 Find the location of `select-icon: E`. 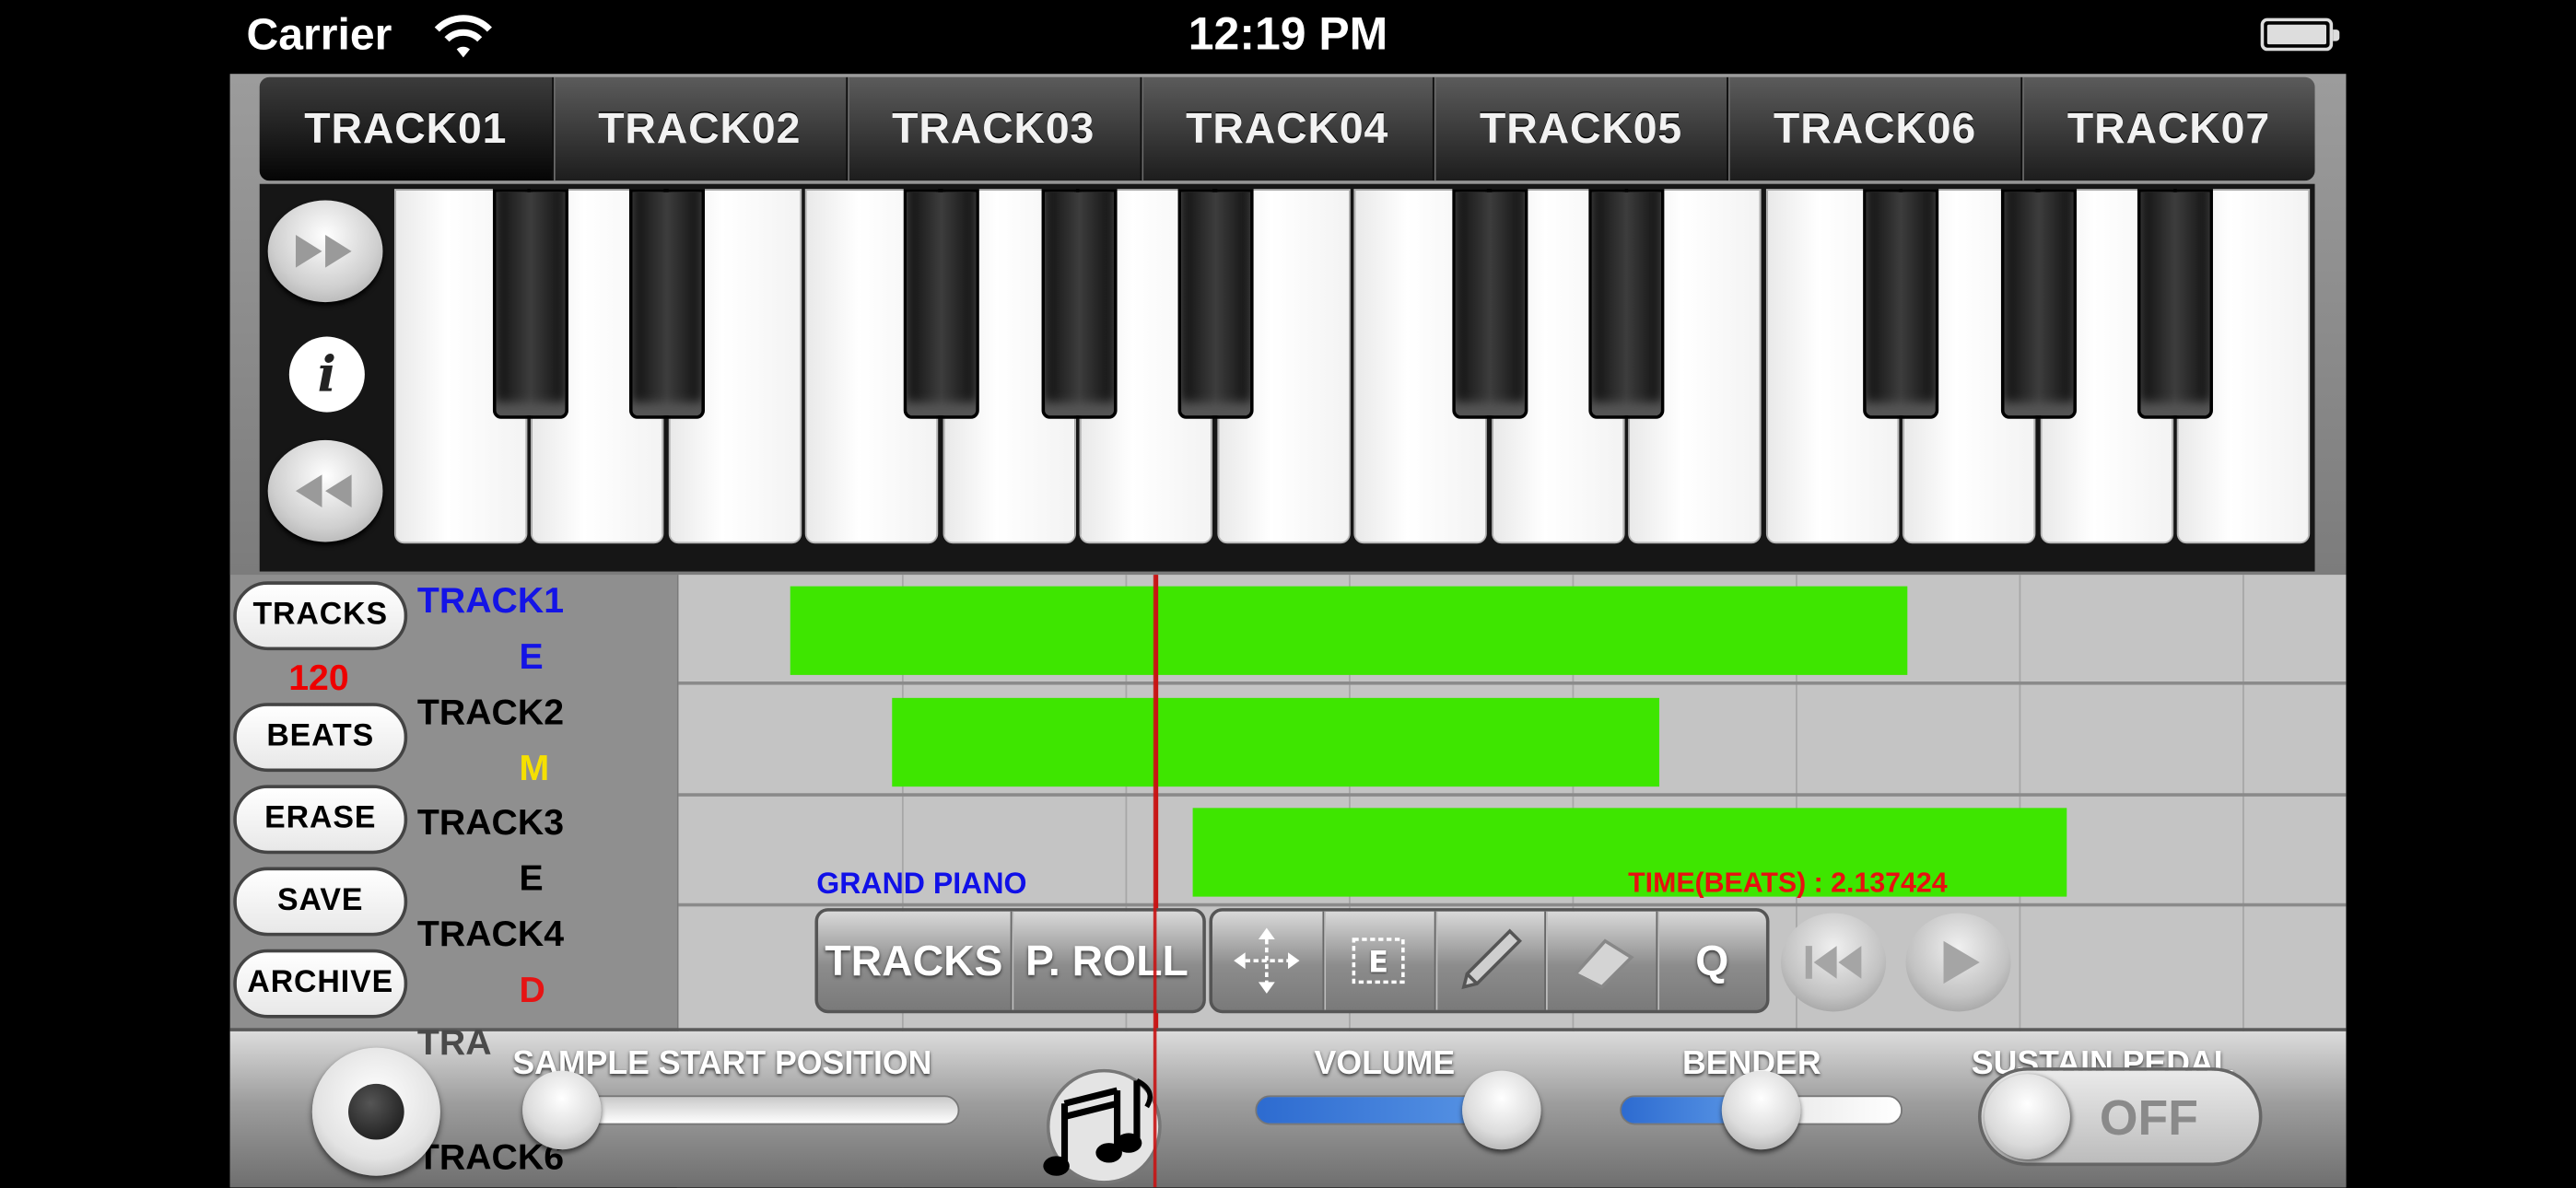

select-icon: E is located at coordinates (1378, 961).